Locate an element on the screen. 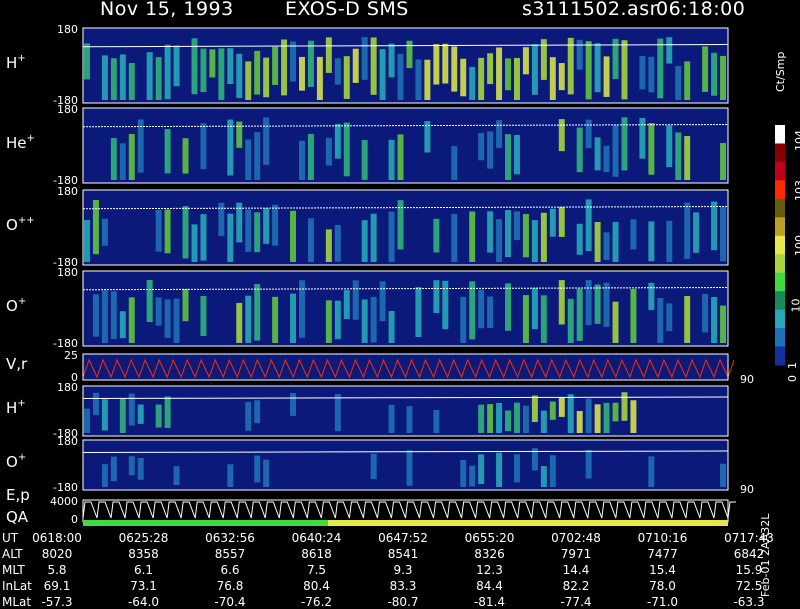  colorbar-unit: Ct/Smp is located at coordinates (780, 72).